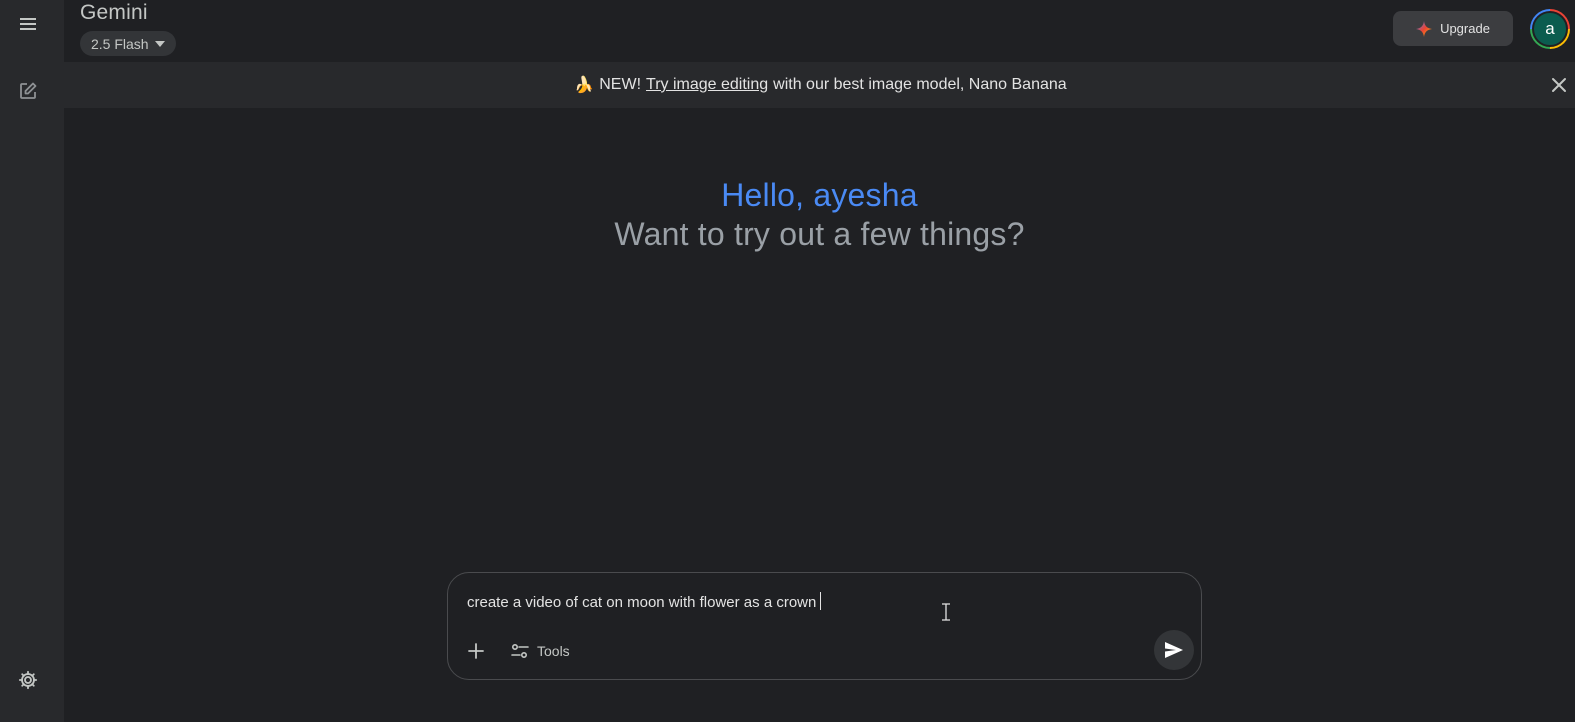 The width and height of the screenshot is (1575, 722). I want to click on close-icon, so click(1559, 85).